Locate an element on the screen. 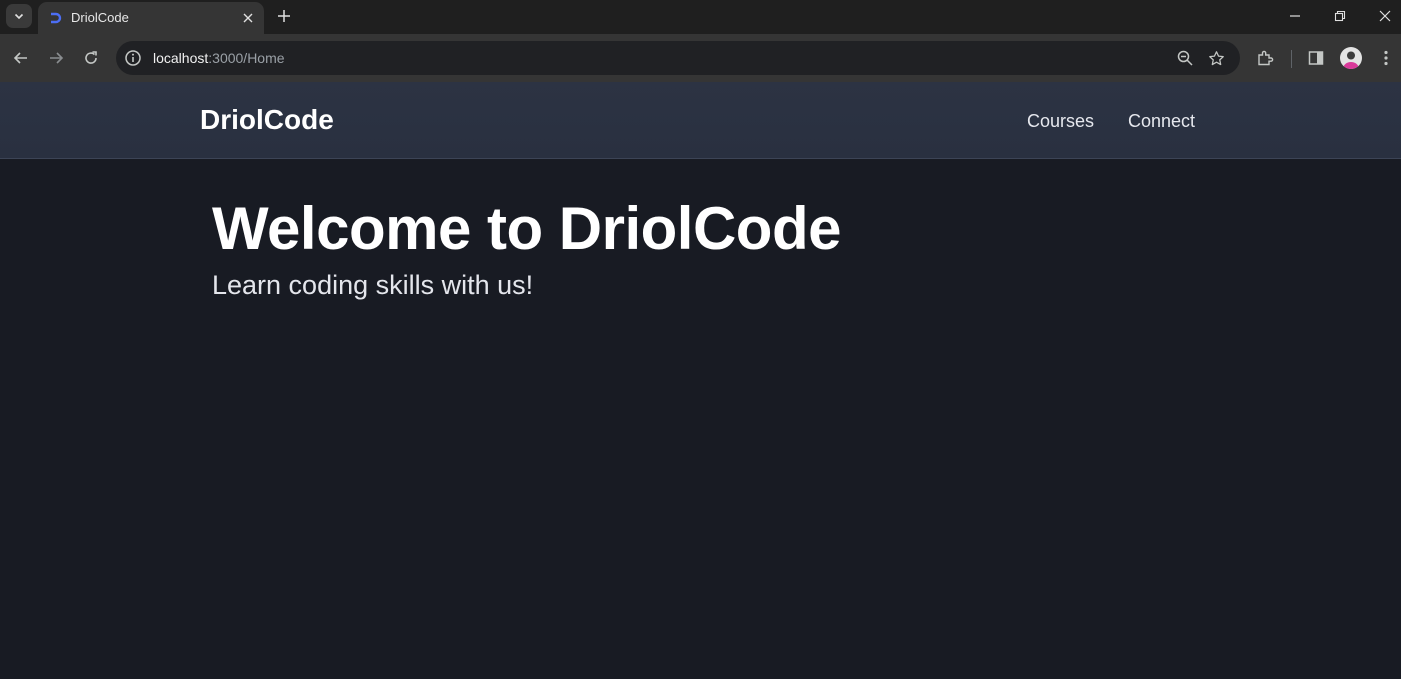 This screenshot has width=1401, height=679. chevron-down-icon is located at coordinates (19, 16).